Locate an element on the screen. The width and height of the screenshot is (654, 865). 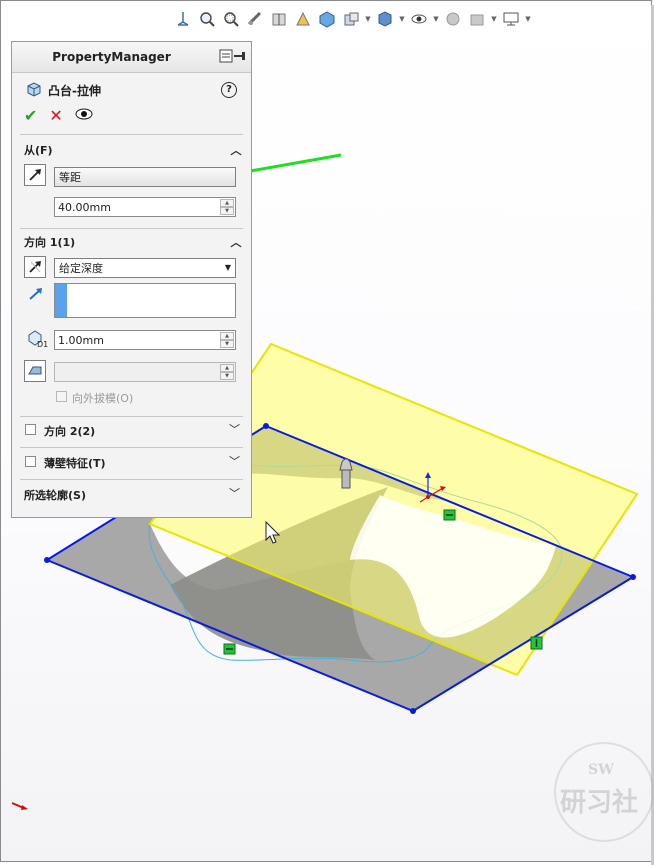
draft-outward-checkbox is located at coordinates (61, 396).